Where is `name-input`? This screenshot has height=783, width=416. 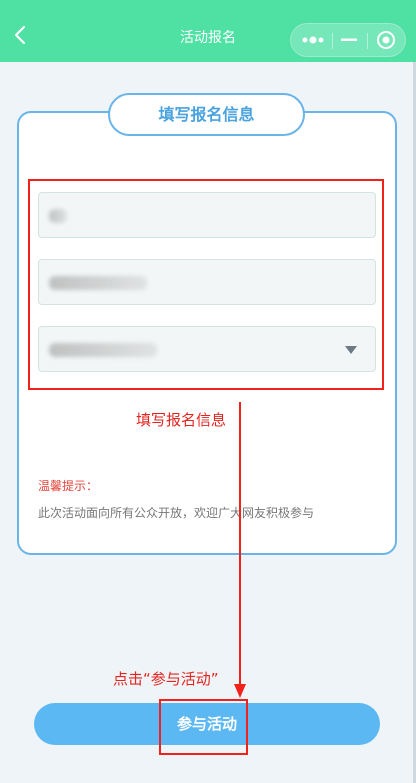
name-input is located at coordinates (207, 215).